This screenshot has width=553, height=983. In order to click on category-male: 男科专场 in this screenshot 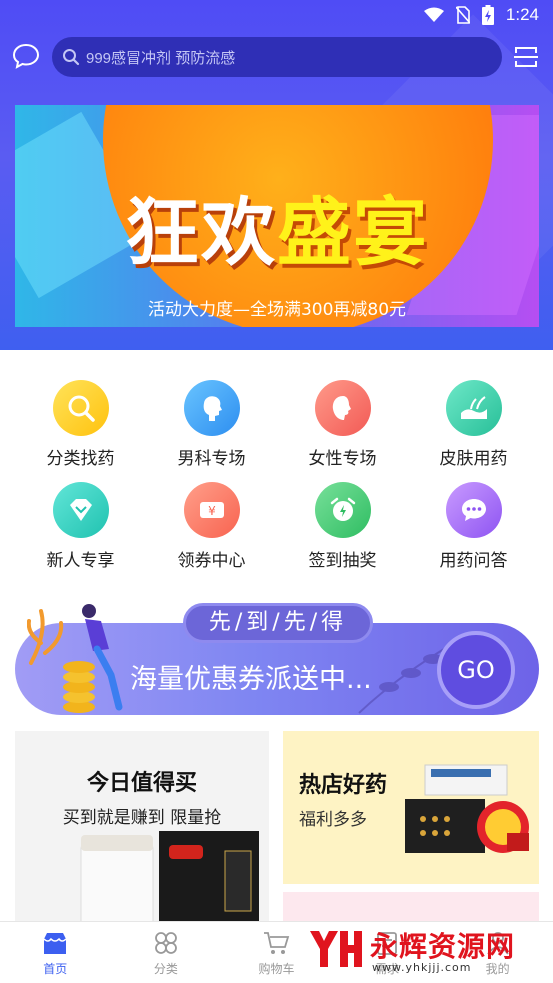, I will do `click(211, 431)`.